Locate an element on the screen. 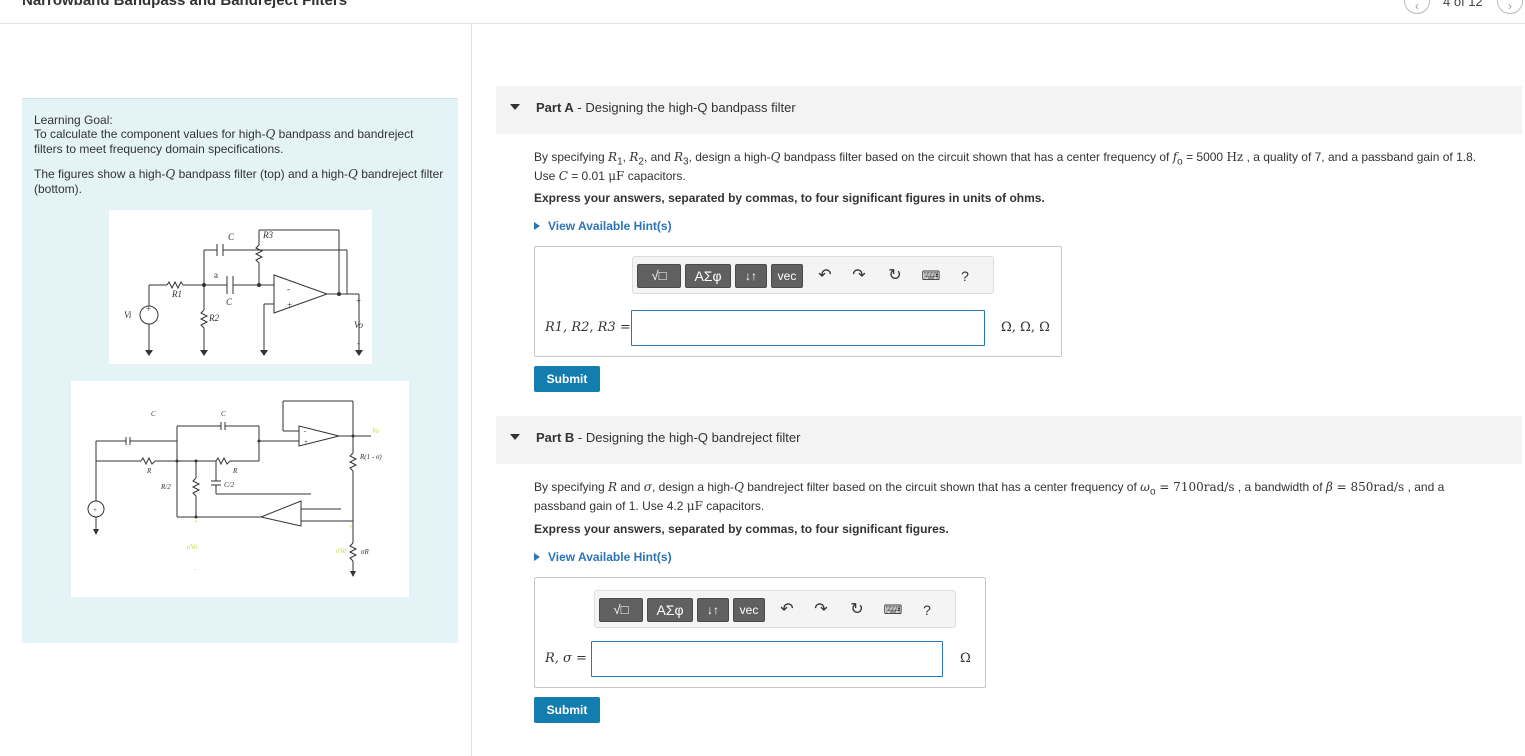 This screenshot has width=1525, height=756. label-r2: R is located at coordinates (235, 471).